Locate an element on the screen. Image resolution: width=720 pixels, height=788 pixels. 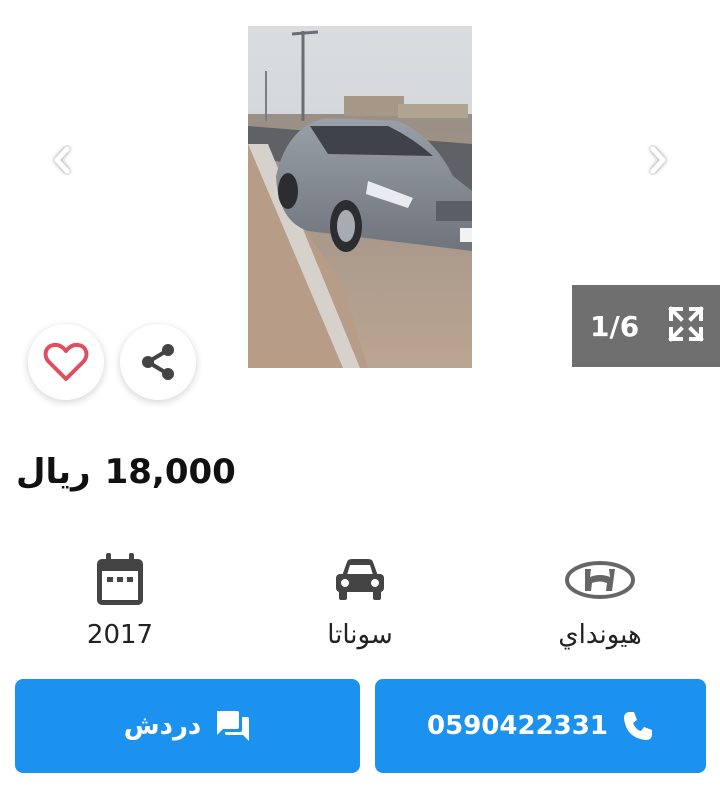
fullscreen-button is located at coordinates (686, 326).